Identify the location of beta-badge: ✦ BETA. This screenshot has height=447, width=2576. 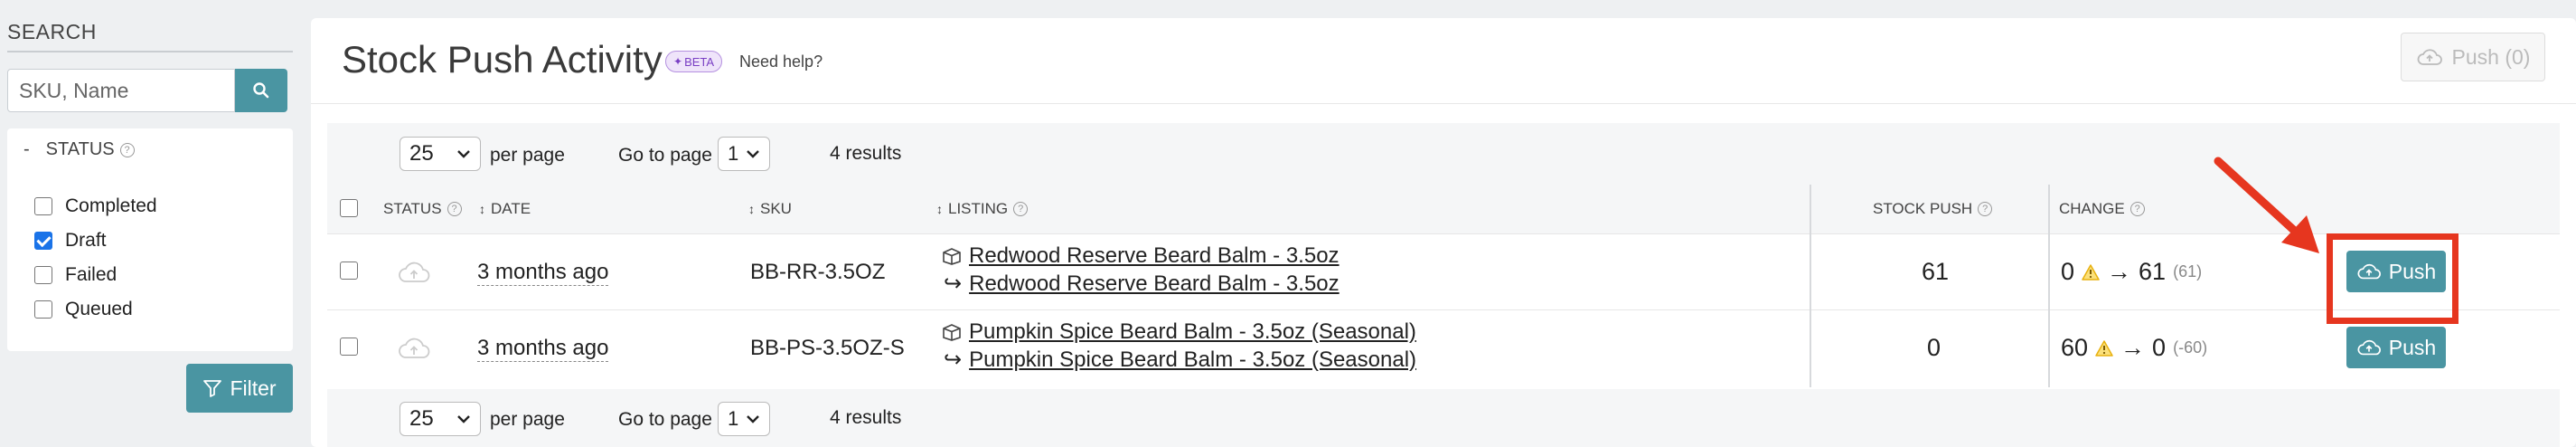
(694, 61).